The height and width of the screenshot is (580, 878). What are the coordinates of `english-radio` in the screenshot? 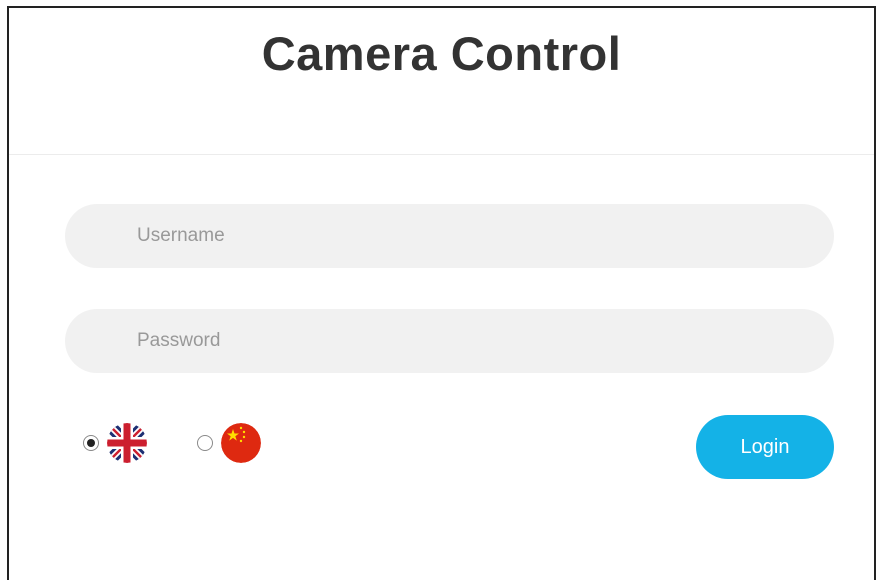 It's located at (91, 443).